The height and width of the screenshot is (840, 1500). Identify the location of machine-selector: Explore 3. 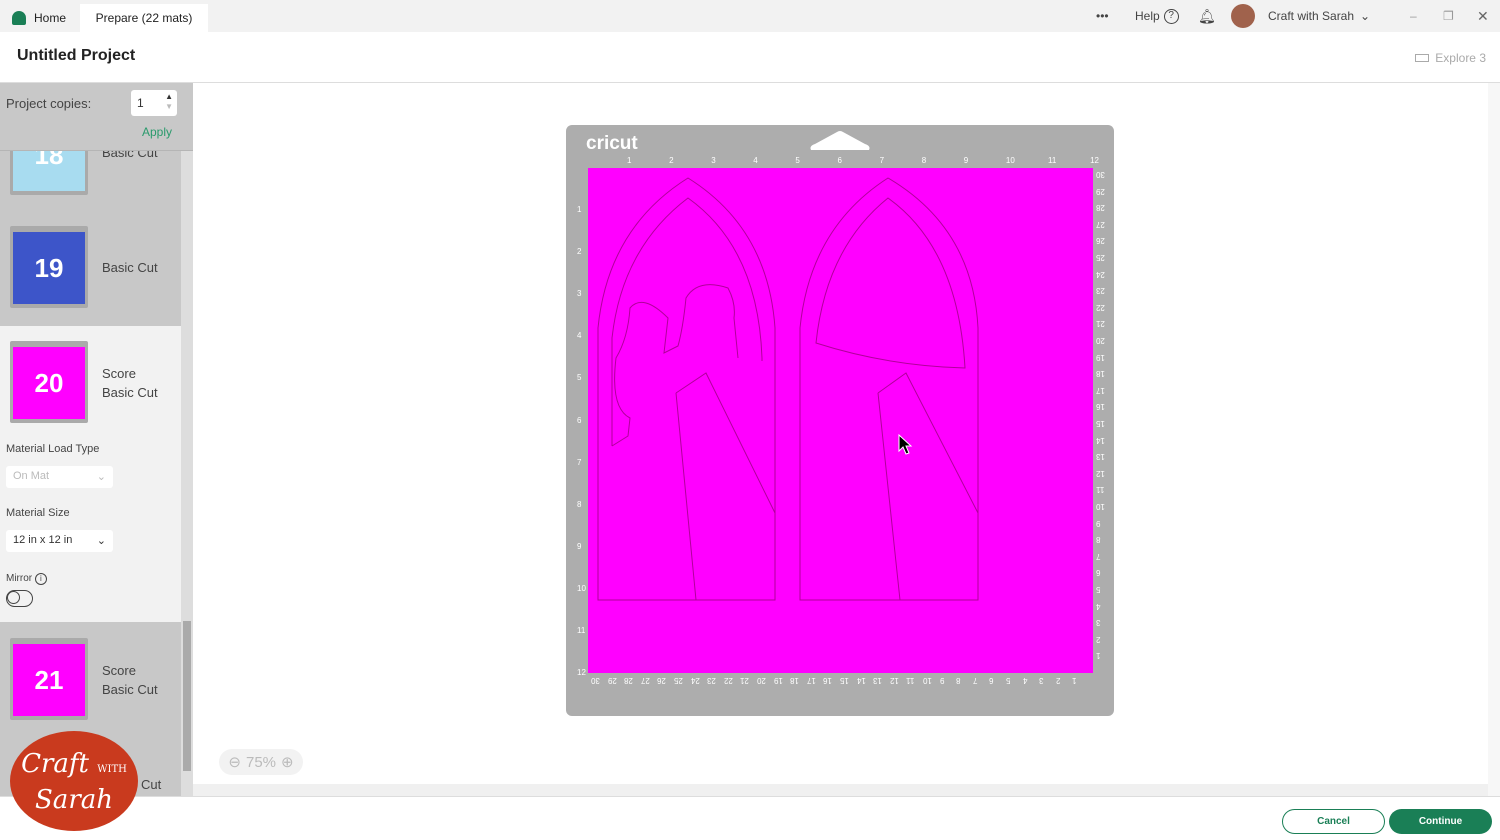
(1450, 58).